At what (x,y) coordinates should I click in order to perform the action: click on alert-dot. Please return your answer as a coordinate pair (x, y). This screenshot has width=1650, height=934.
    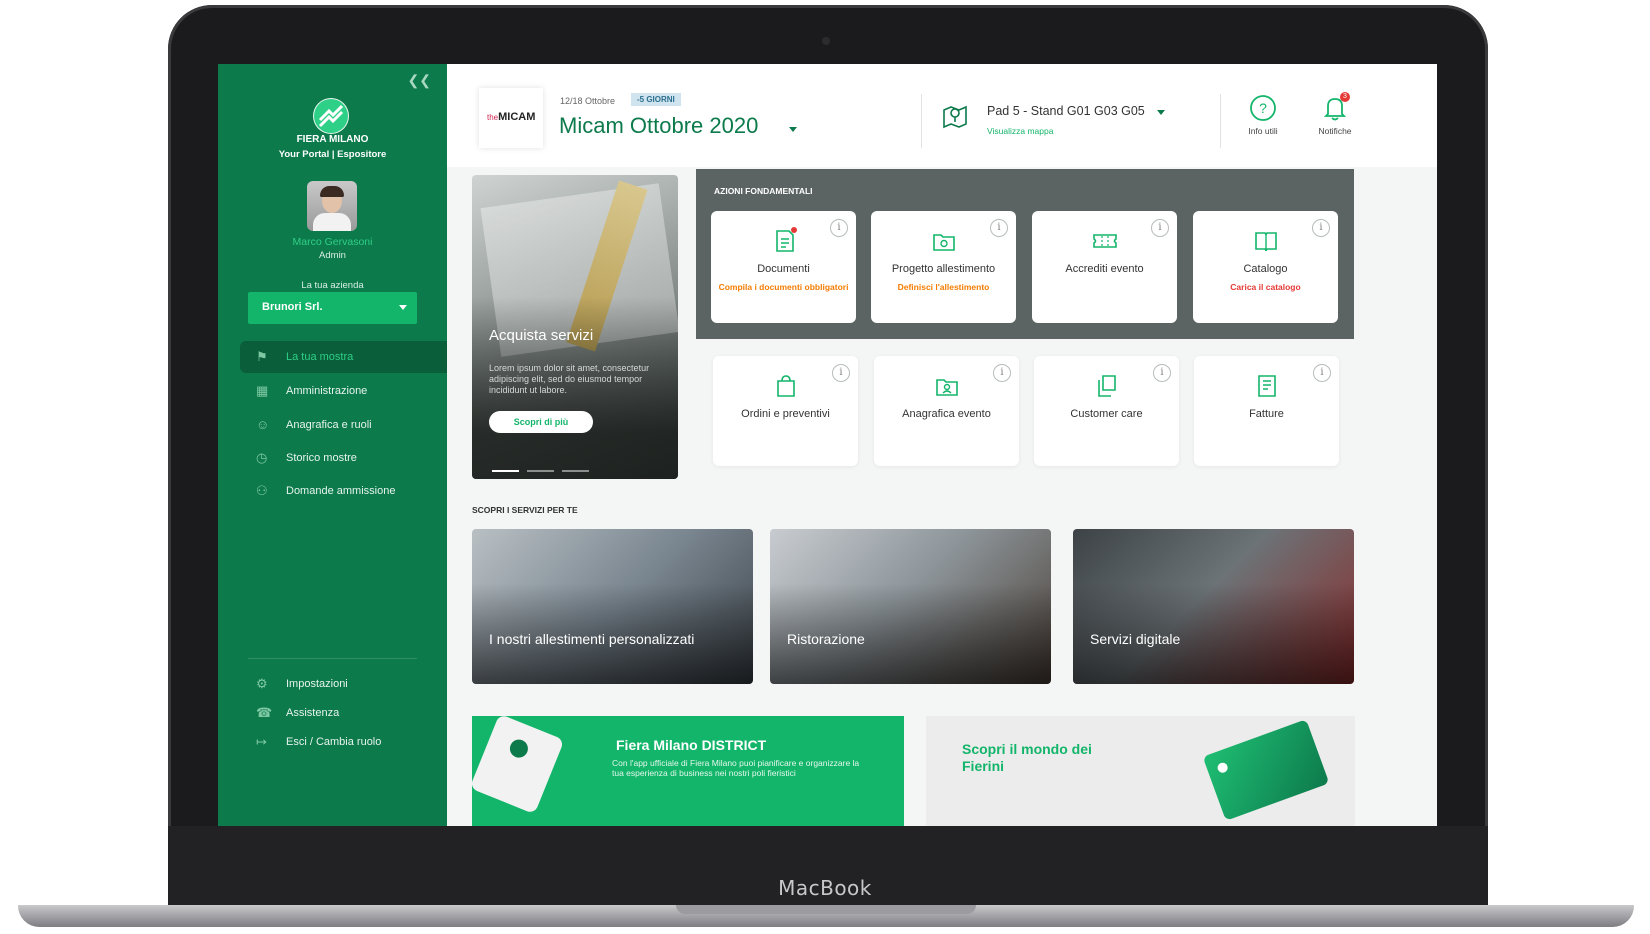
    Looking at the image, I should click on (794, 230).